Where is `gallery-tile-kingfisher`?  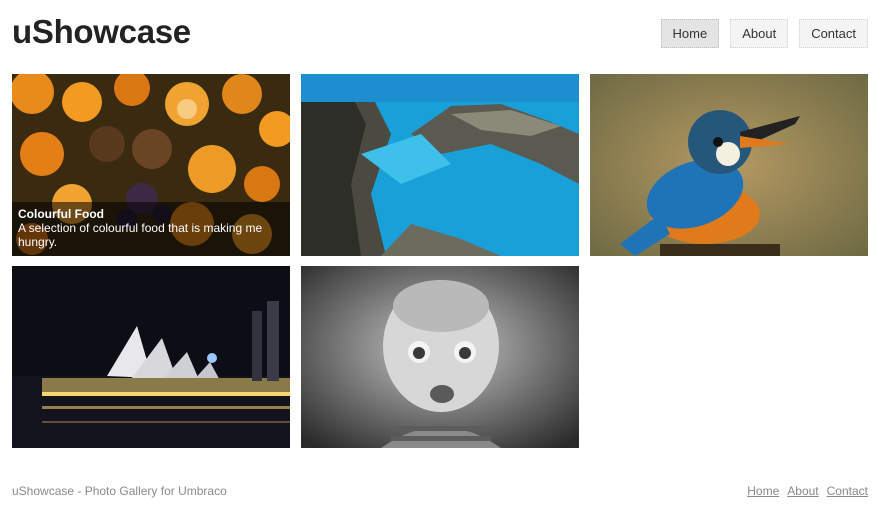 gallery-tile-kingfisher is located at coordinates (729, 165).